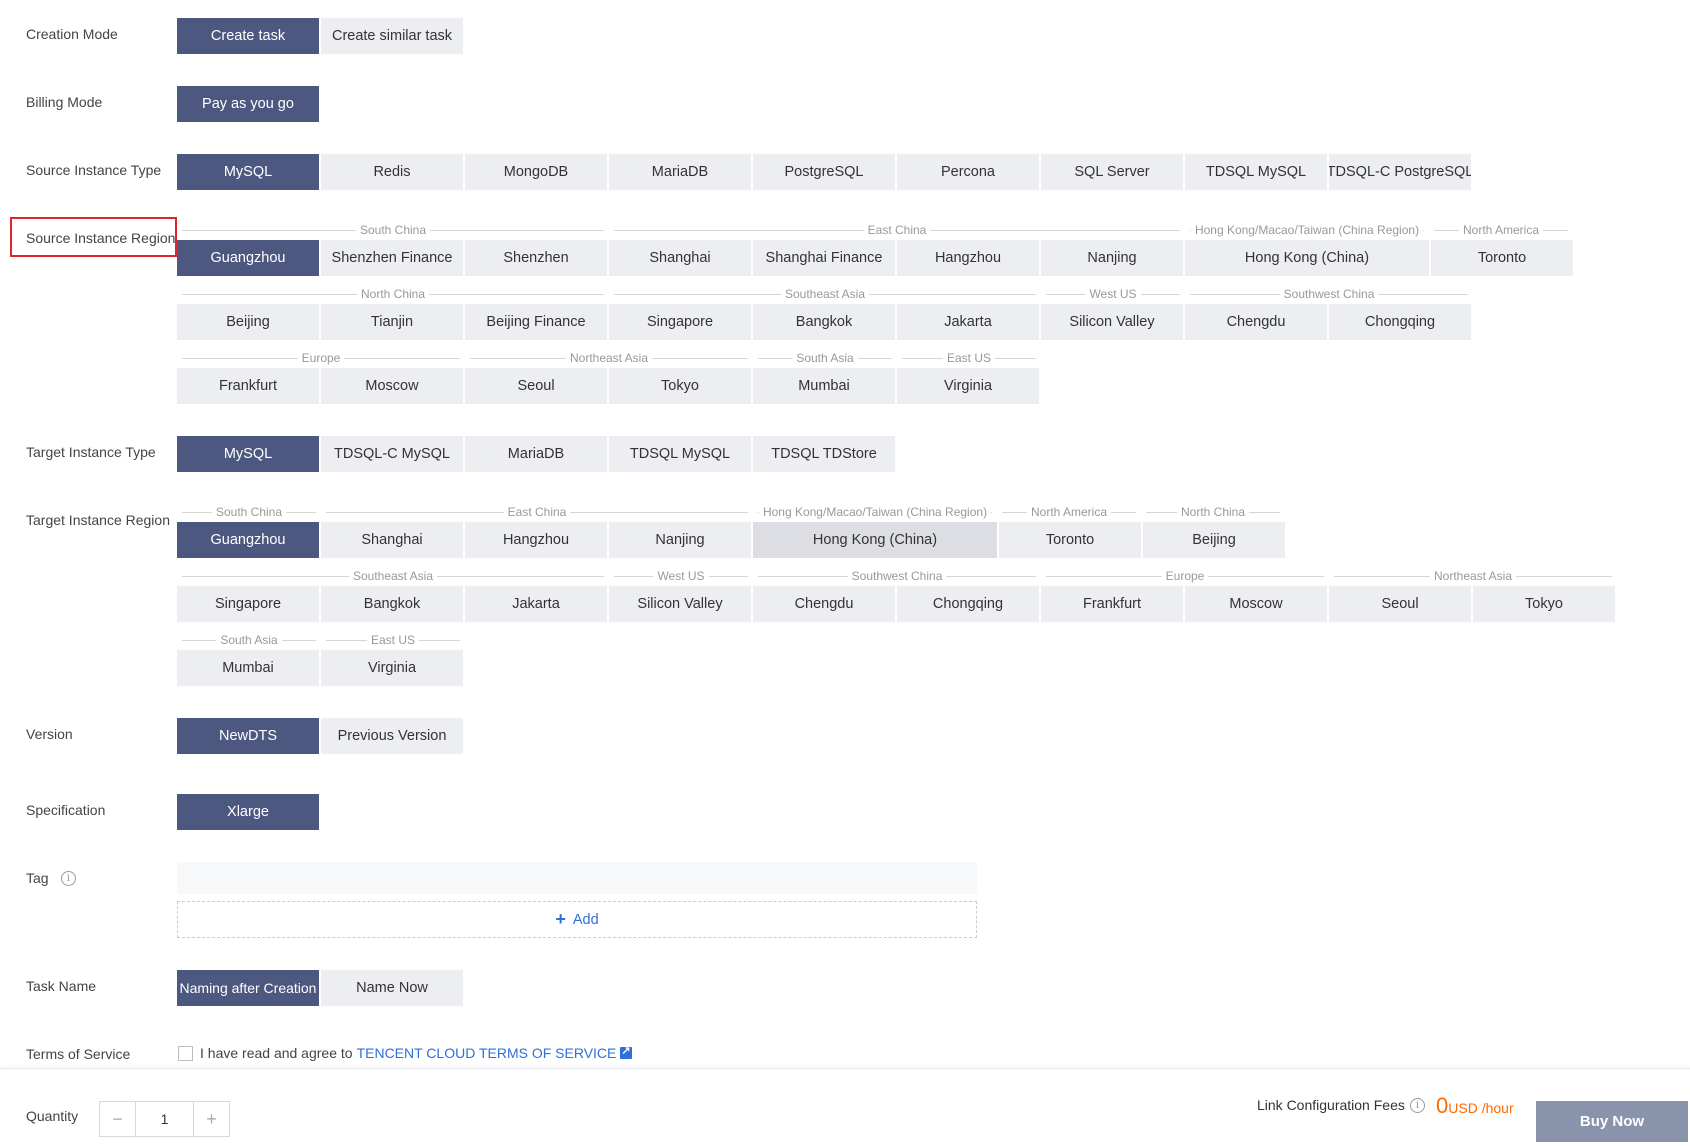 The width and height of the screenshot is (1690, 1146). What do you see at coordinates (536, 172) in the screenshot?
I see `source-type-mongodb: MongoDB` at bounding box center [536, 172].